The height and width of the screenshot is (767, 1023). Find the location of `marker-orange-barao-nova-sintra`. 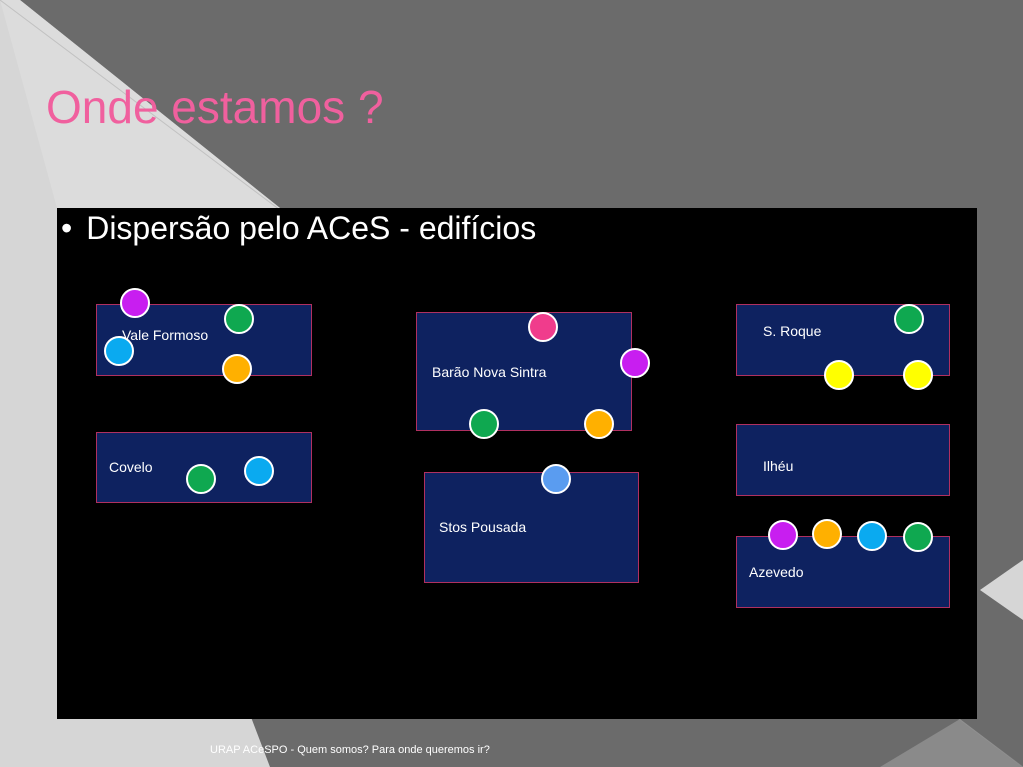

marker-orange-barao-nova-sintra is located at coordinates (599, 424).